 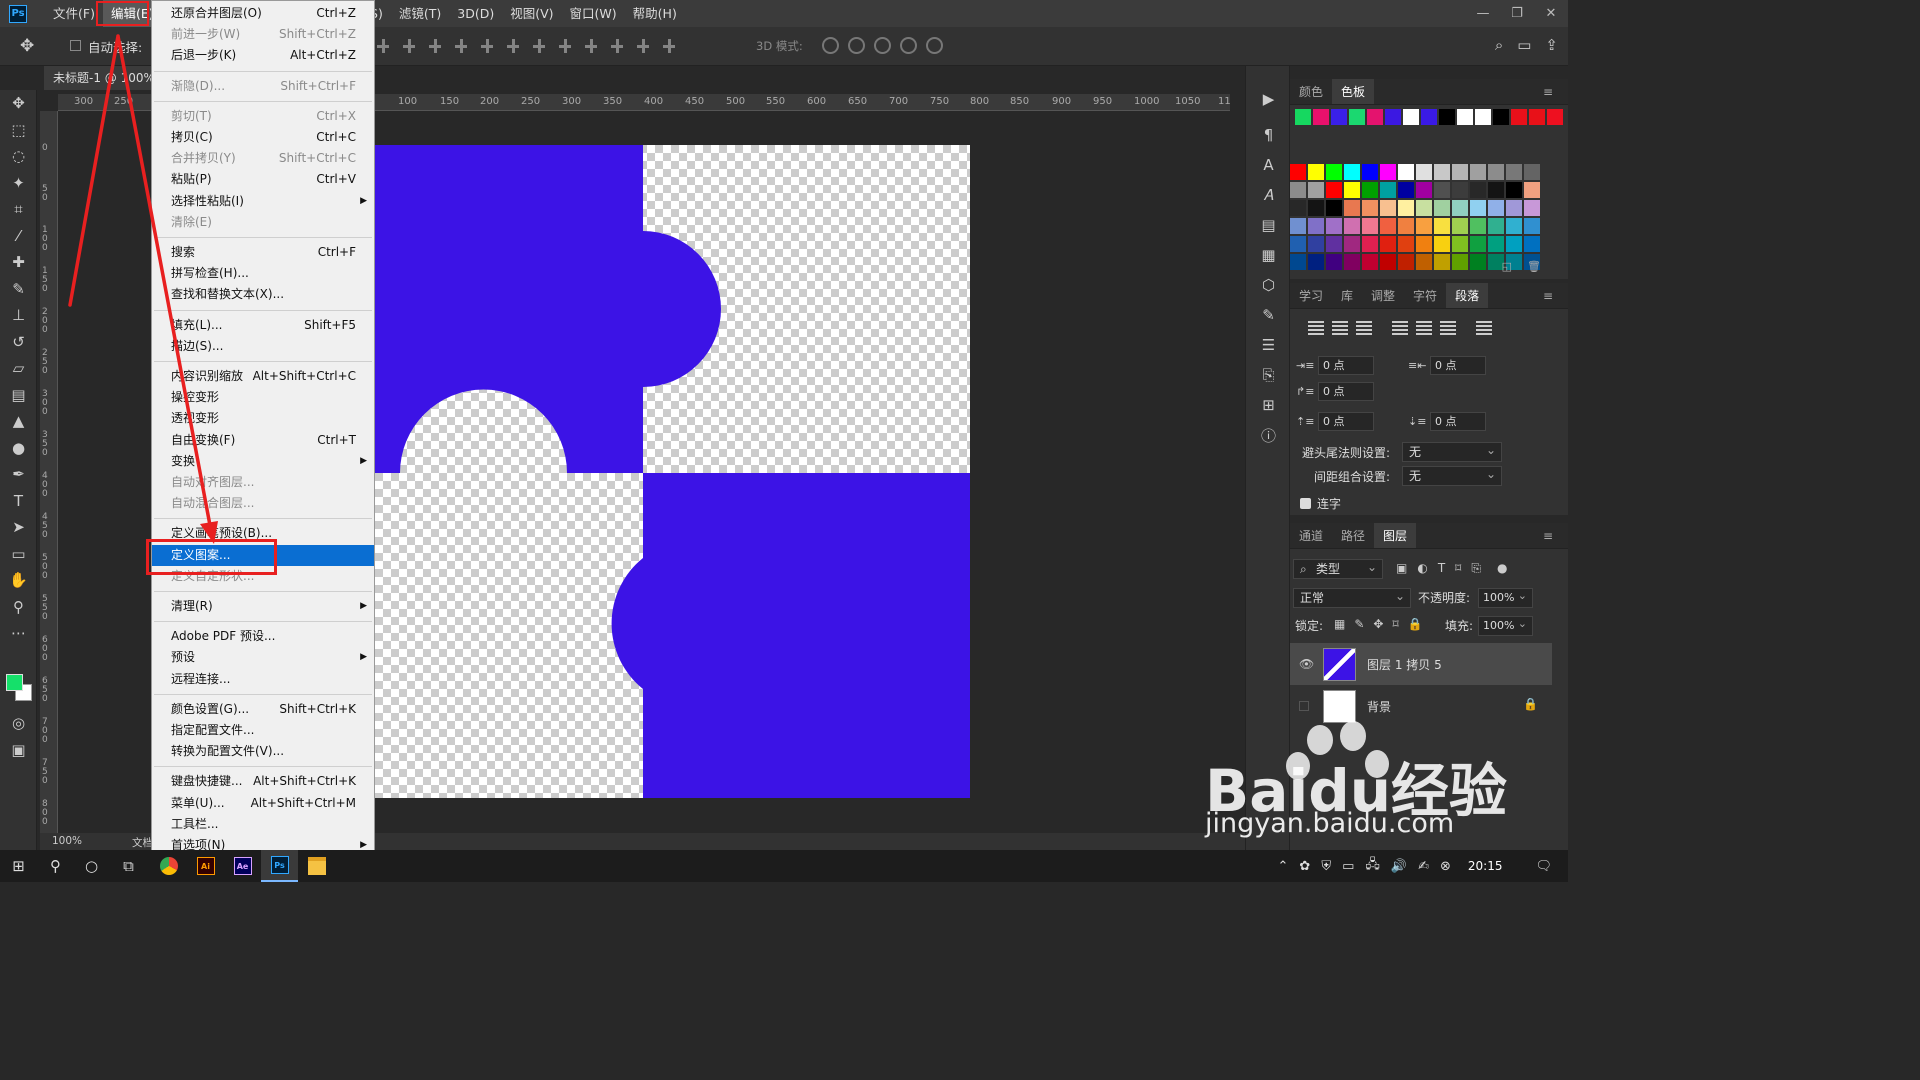 What do you see at coordinates (263, 397) in the screenshot?
I see `edit-menu-item: 操控变形` at bounding box center [263, 397].